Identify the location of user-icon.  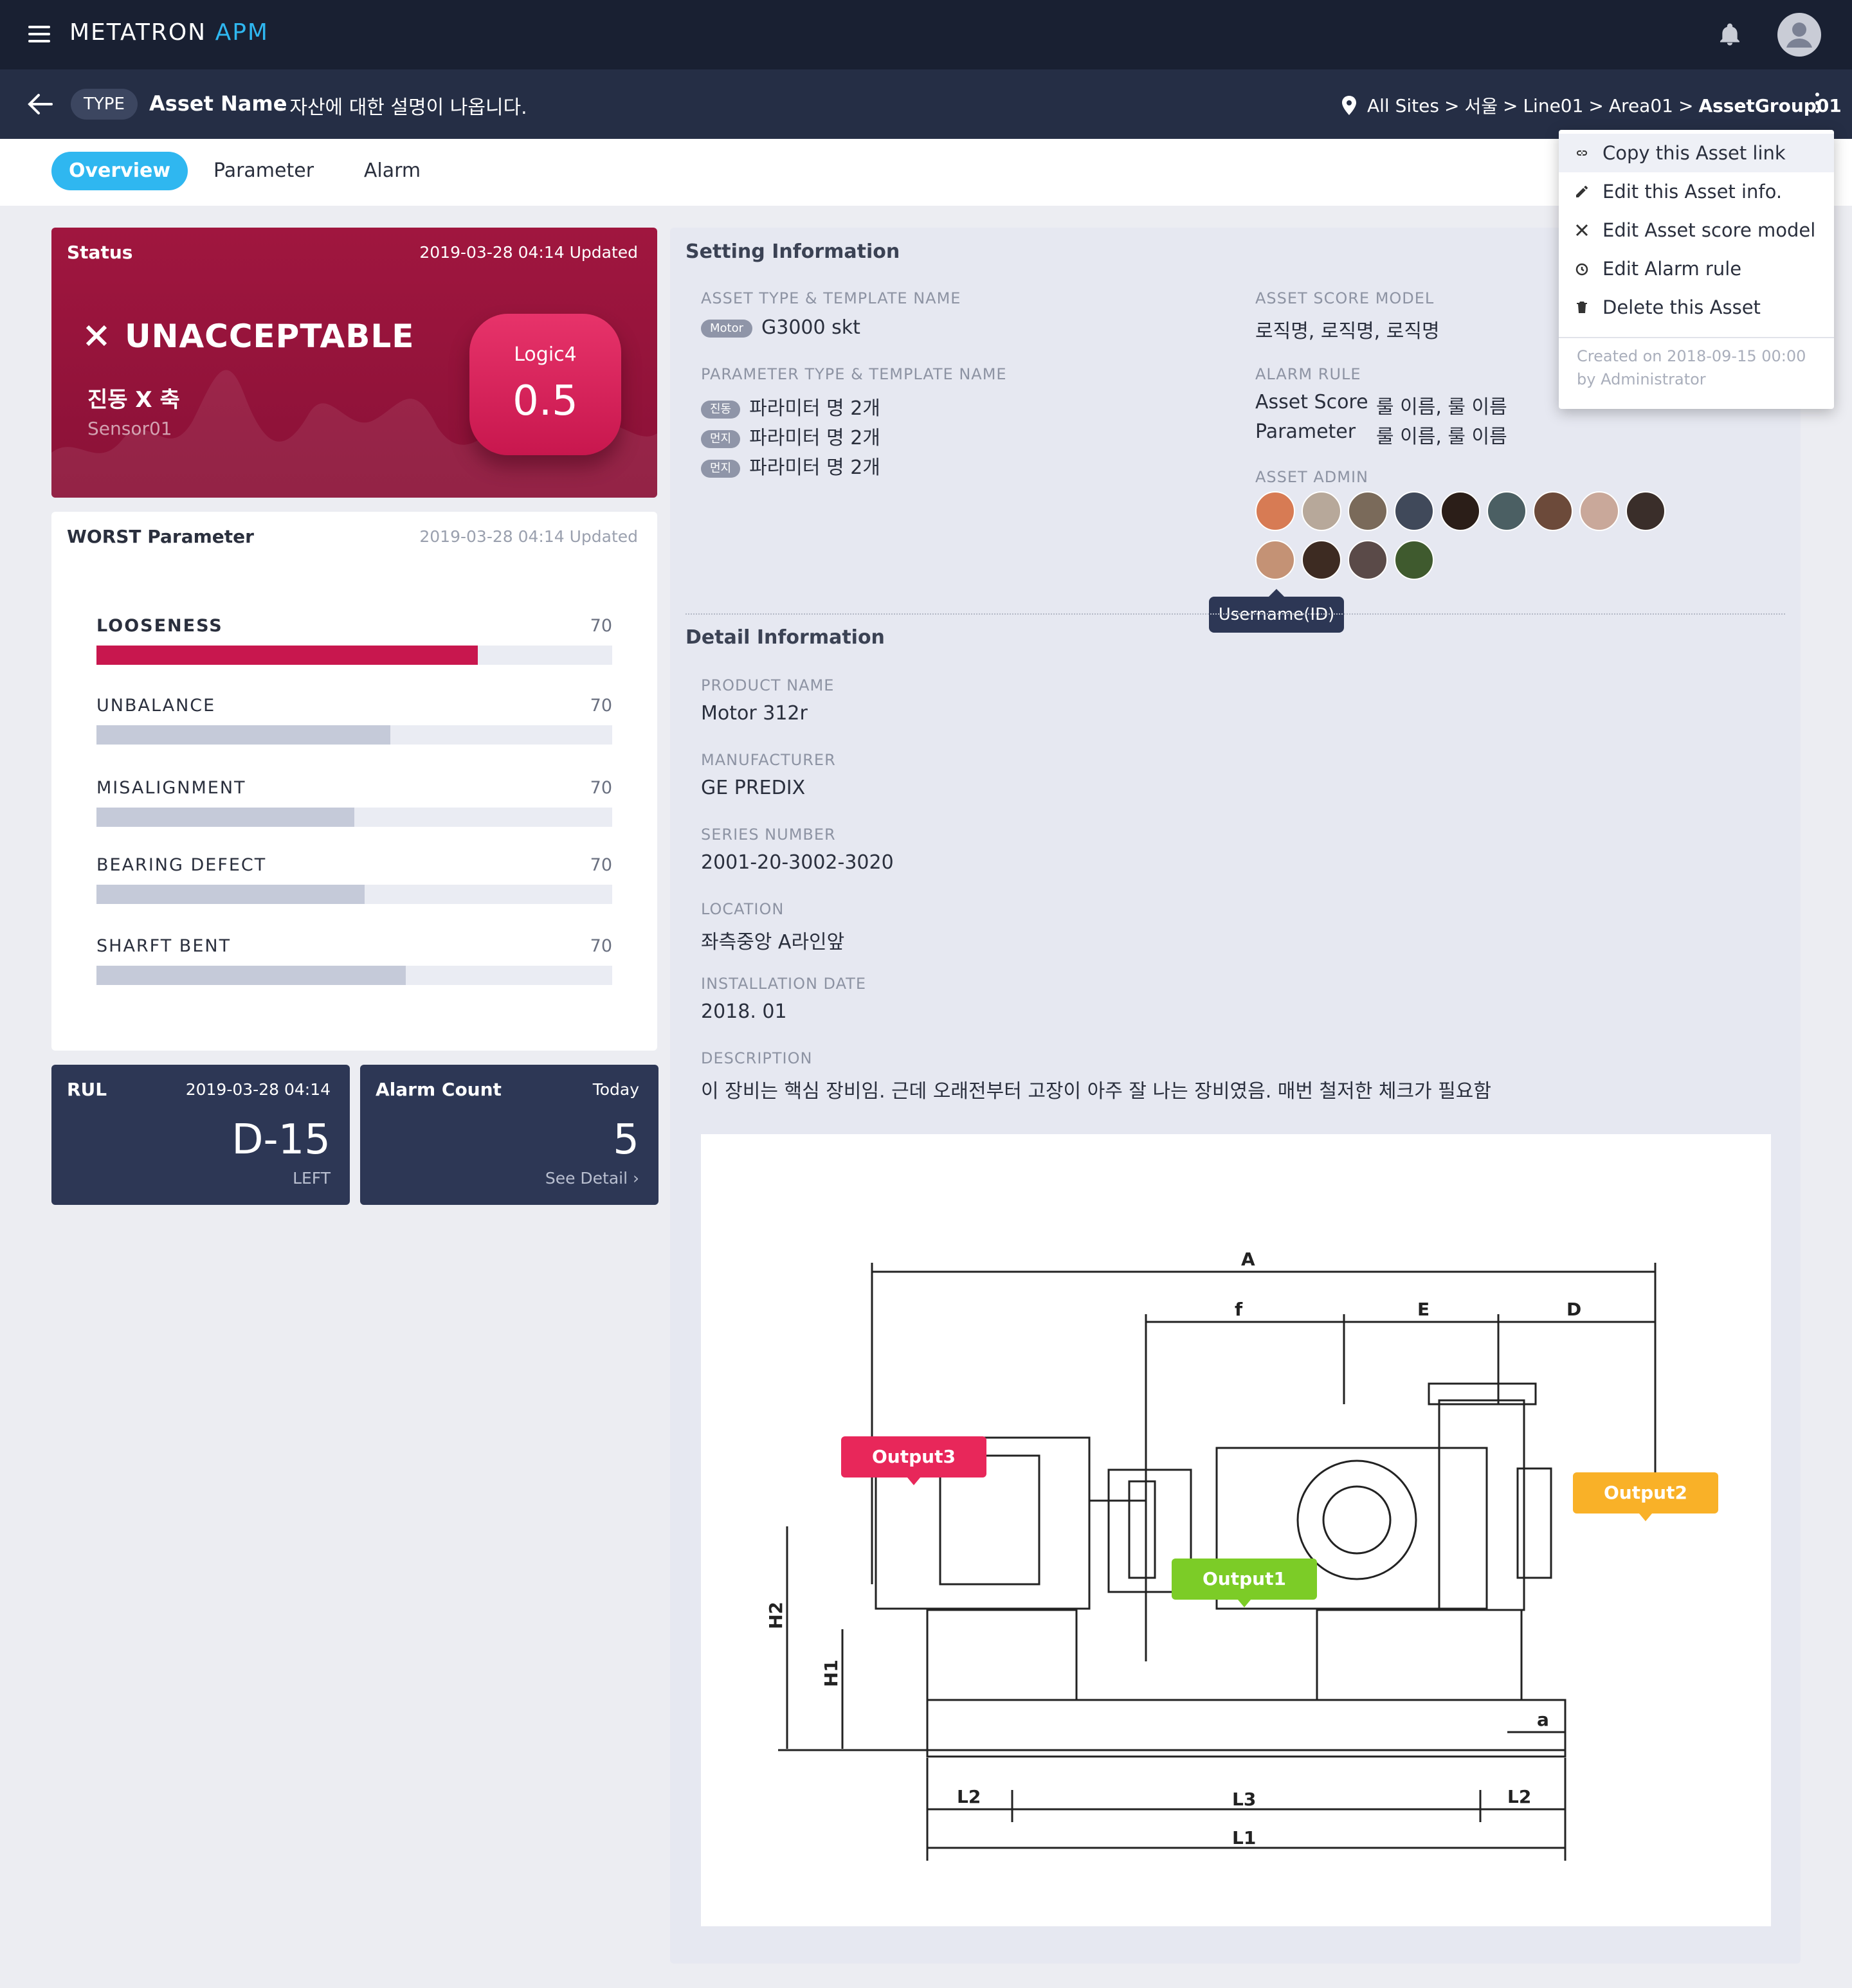
(1799, 35).